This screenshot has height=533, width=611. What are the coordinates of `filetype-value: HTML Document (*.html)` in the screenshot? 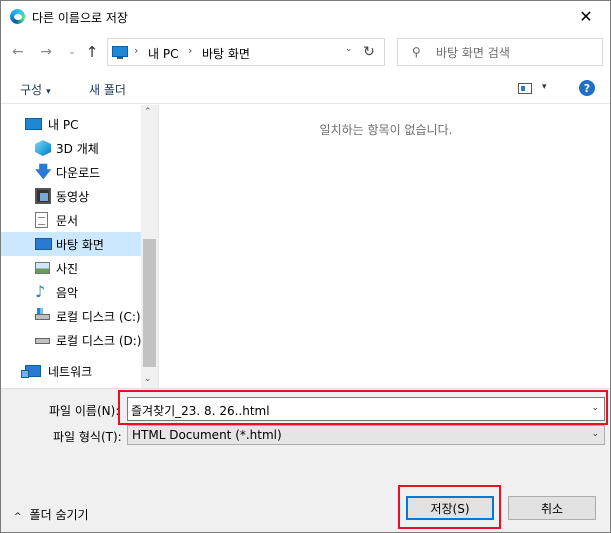 It's located at (207, 435).